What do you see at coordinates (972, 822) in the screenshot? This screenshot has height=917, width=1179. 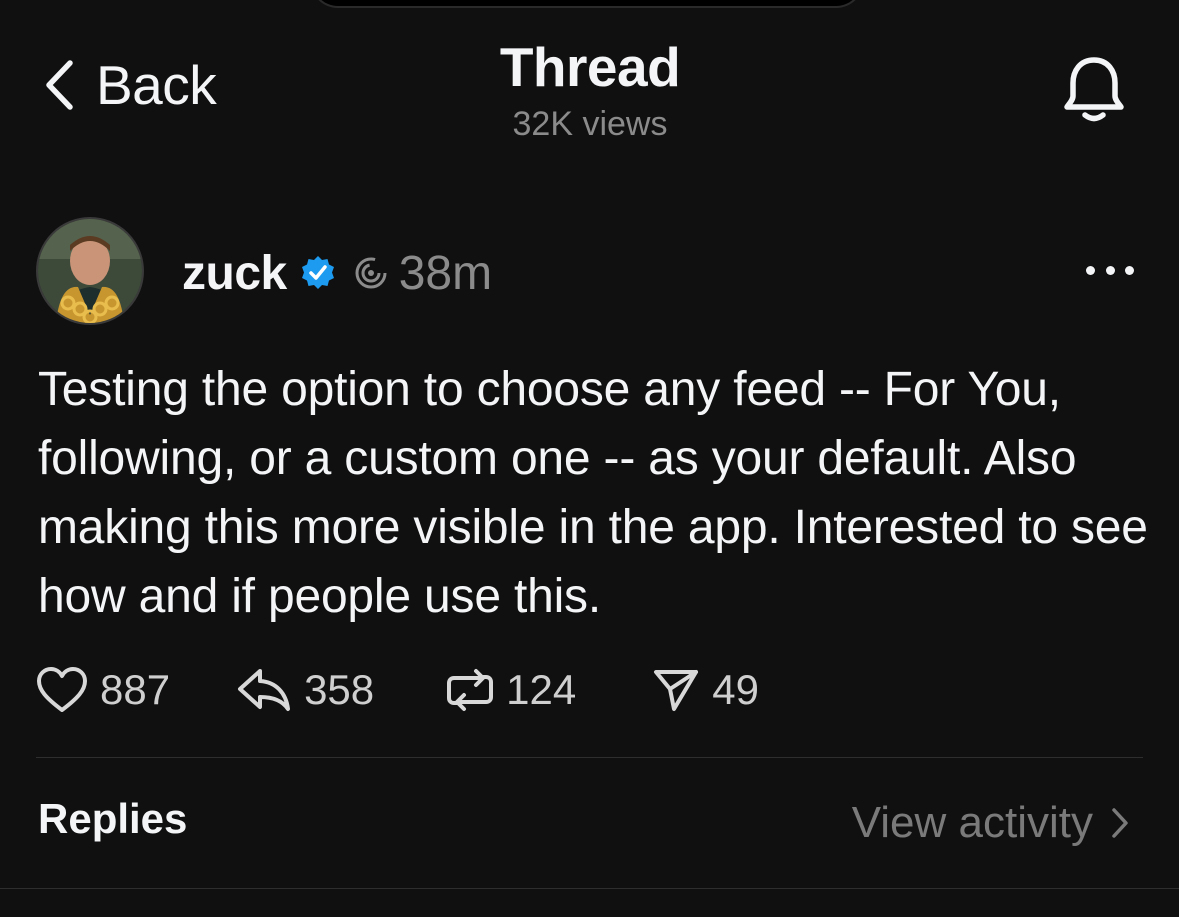 I see `view-activity-label: View activity` at bounding box center [972, 822].